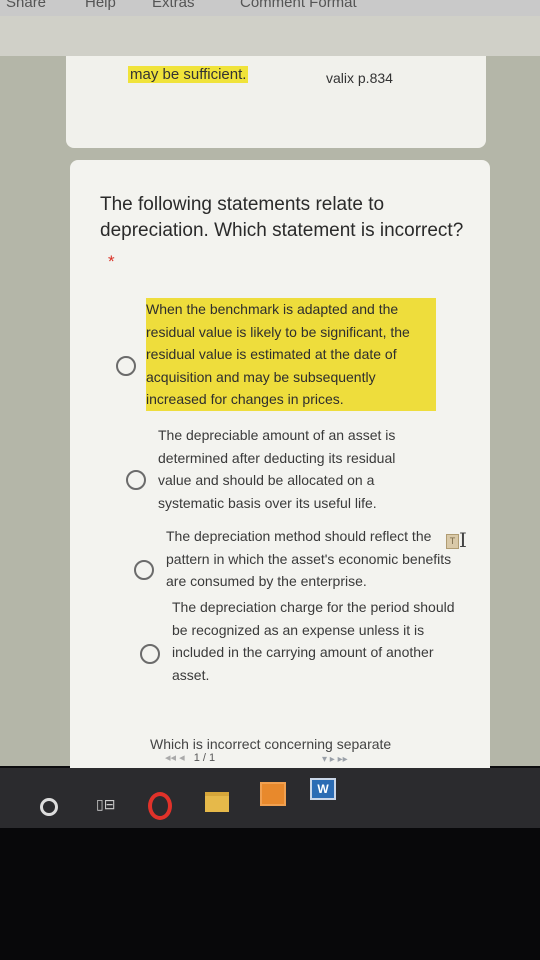 Image resolution: width=540 pixels, height=960 pixels. Describe the element at coordinates (276, 102) in the screenshot. I see `previous-question-card: may be sufficient. valix p.834` at that location.